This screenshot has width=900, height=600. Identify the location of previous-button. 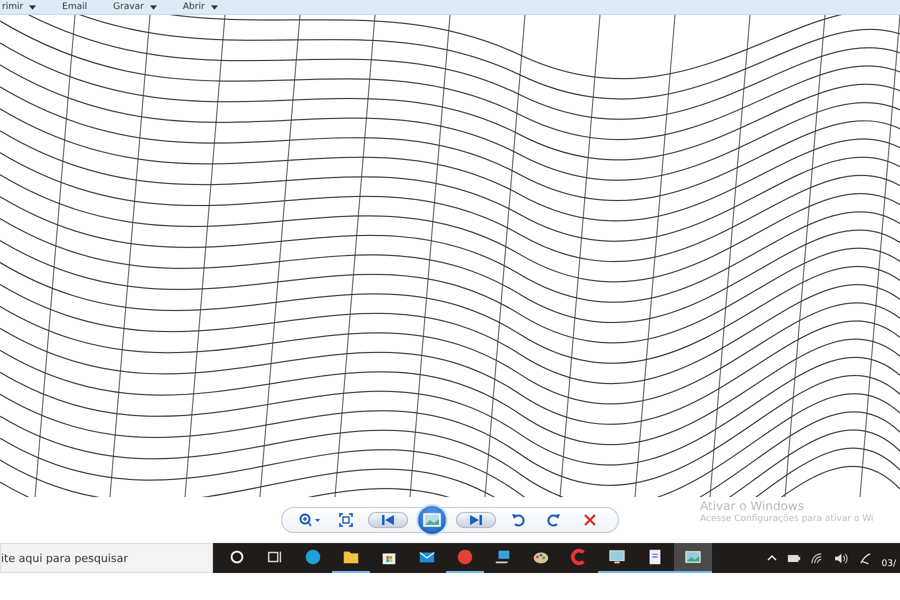
(388, 520).